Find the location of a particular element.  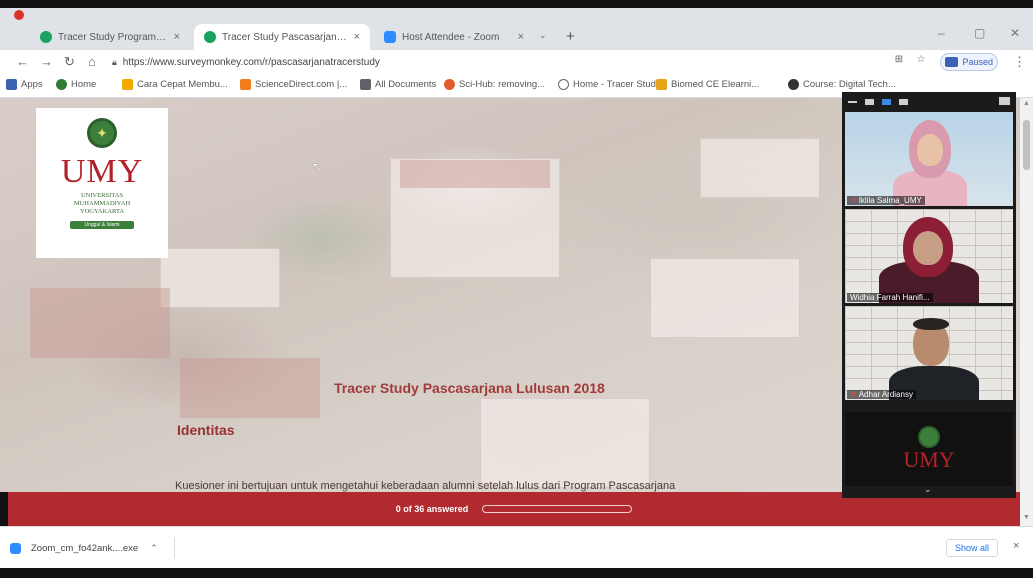

profile-avatar is located at coordinates (952, 62).